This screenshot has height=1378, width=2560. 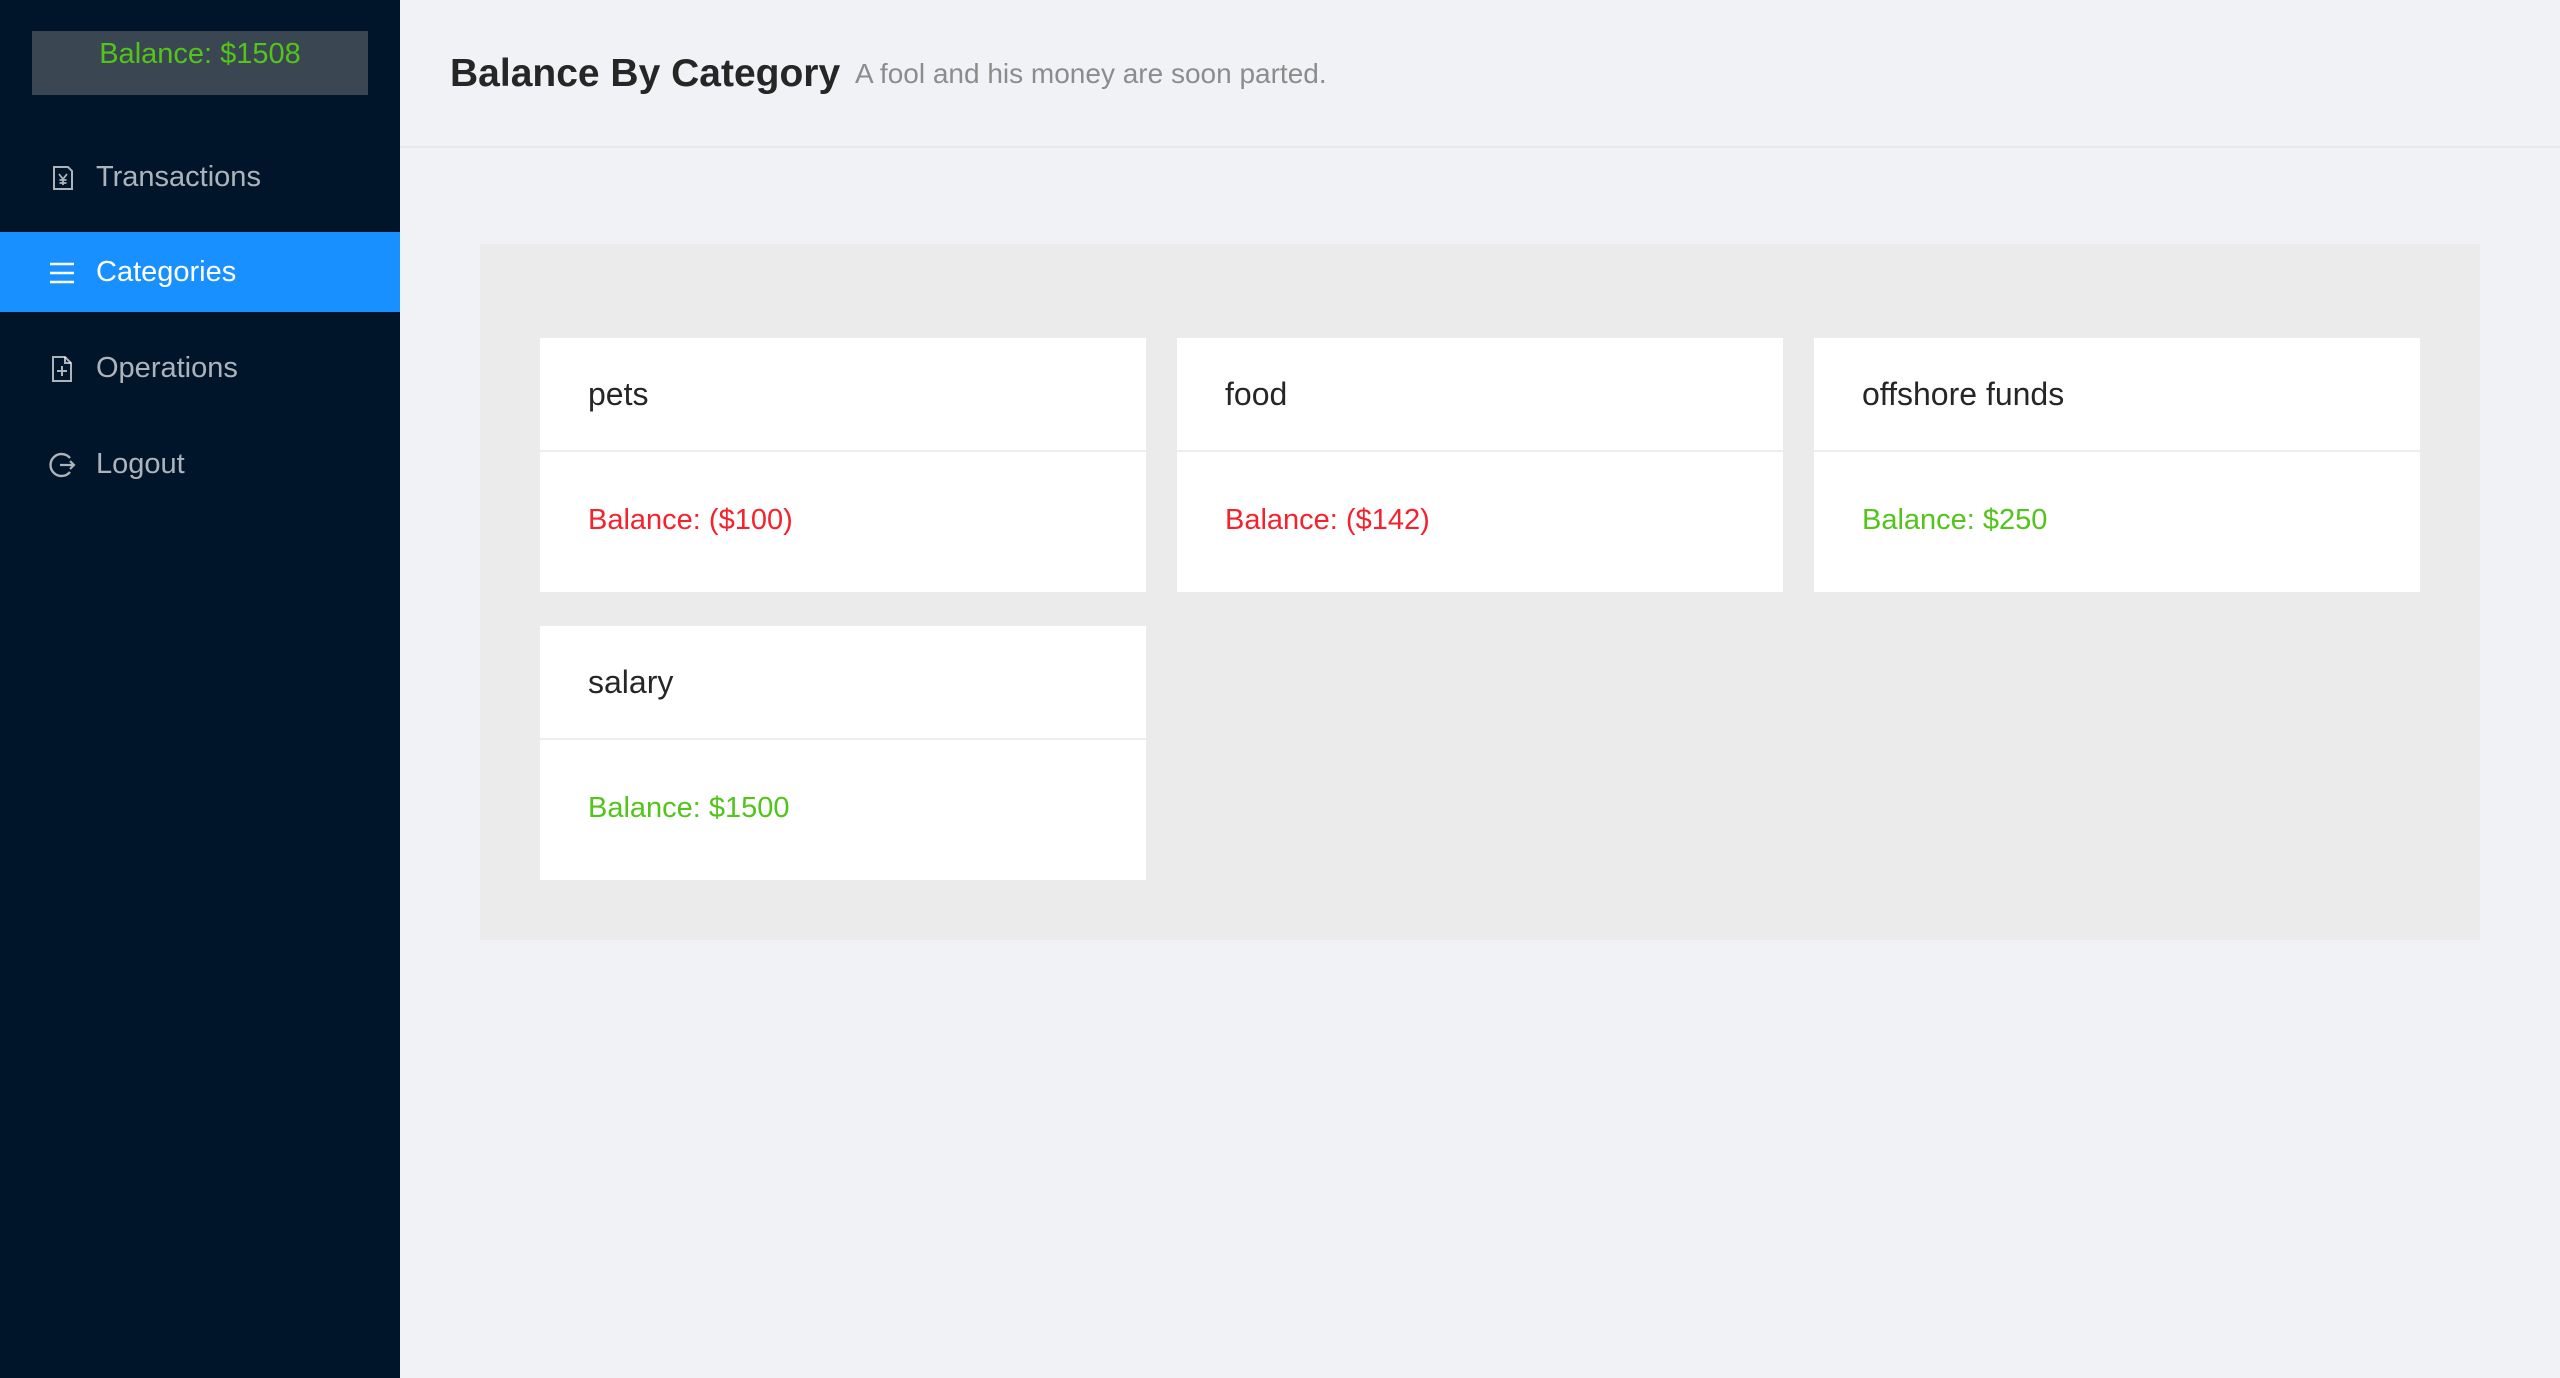 I want to click on category-card-pets: pets Balance: ($100), so click(x=843, y=465).